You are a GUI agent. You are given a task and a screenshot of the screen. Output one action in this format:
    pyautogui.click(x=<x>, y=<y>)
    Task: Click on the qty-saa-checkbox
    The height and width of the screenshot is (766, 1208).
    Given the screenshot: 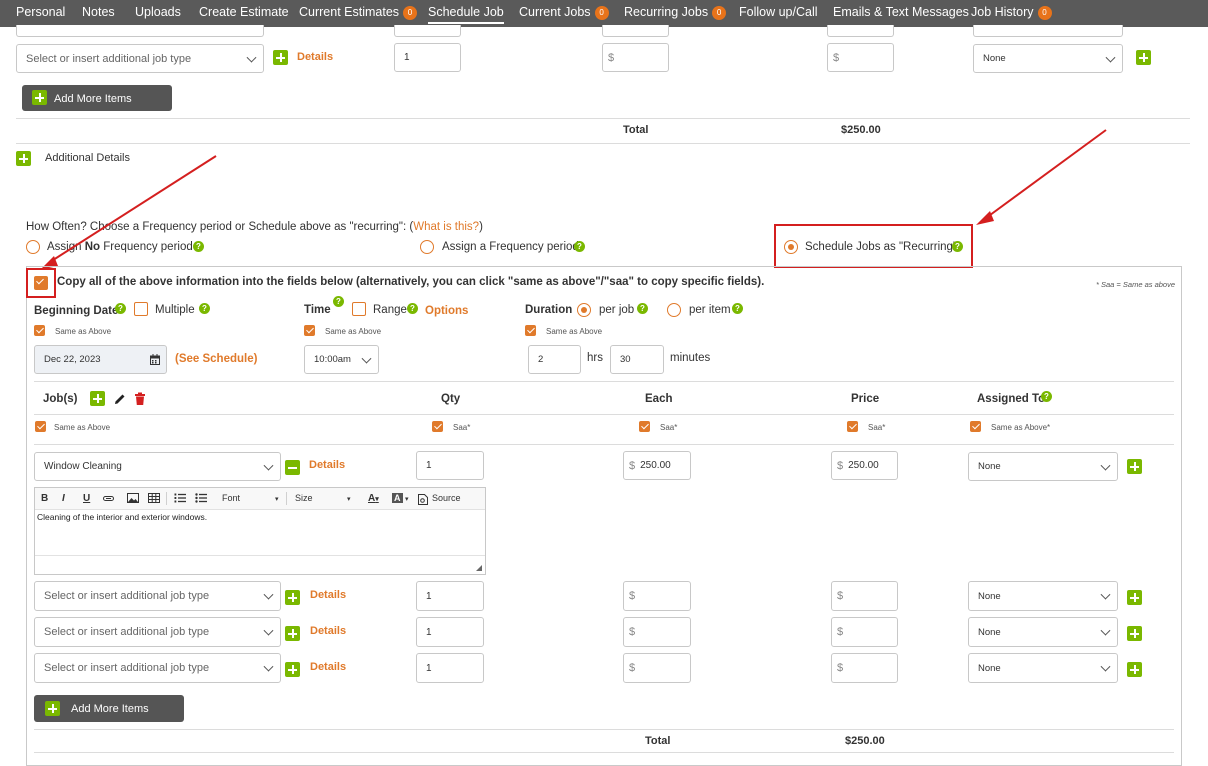 What is the action you would take?
    pyautogui.click(x=437, y=426)
    